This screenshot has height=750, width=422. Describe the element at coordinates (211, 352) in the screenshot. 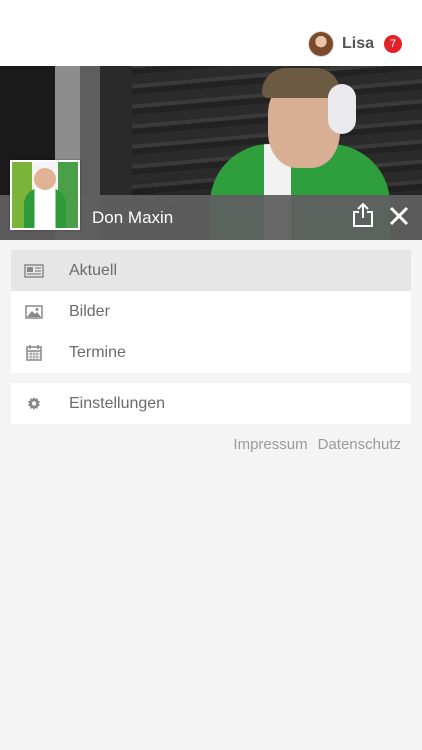

I see `menu-item-termine: Termine` at that location.